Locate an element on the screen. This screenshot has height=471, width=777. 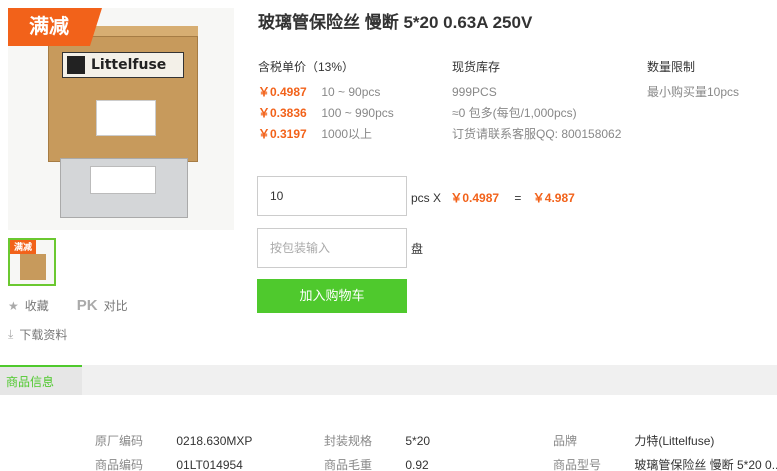
min-order: 最小购买量10pcs is located at coordinates (693, 92).